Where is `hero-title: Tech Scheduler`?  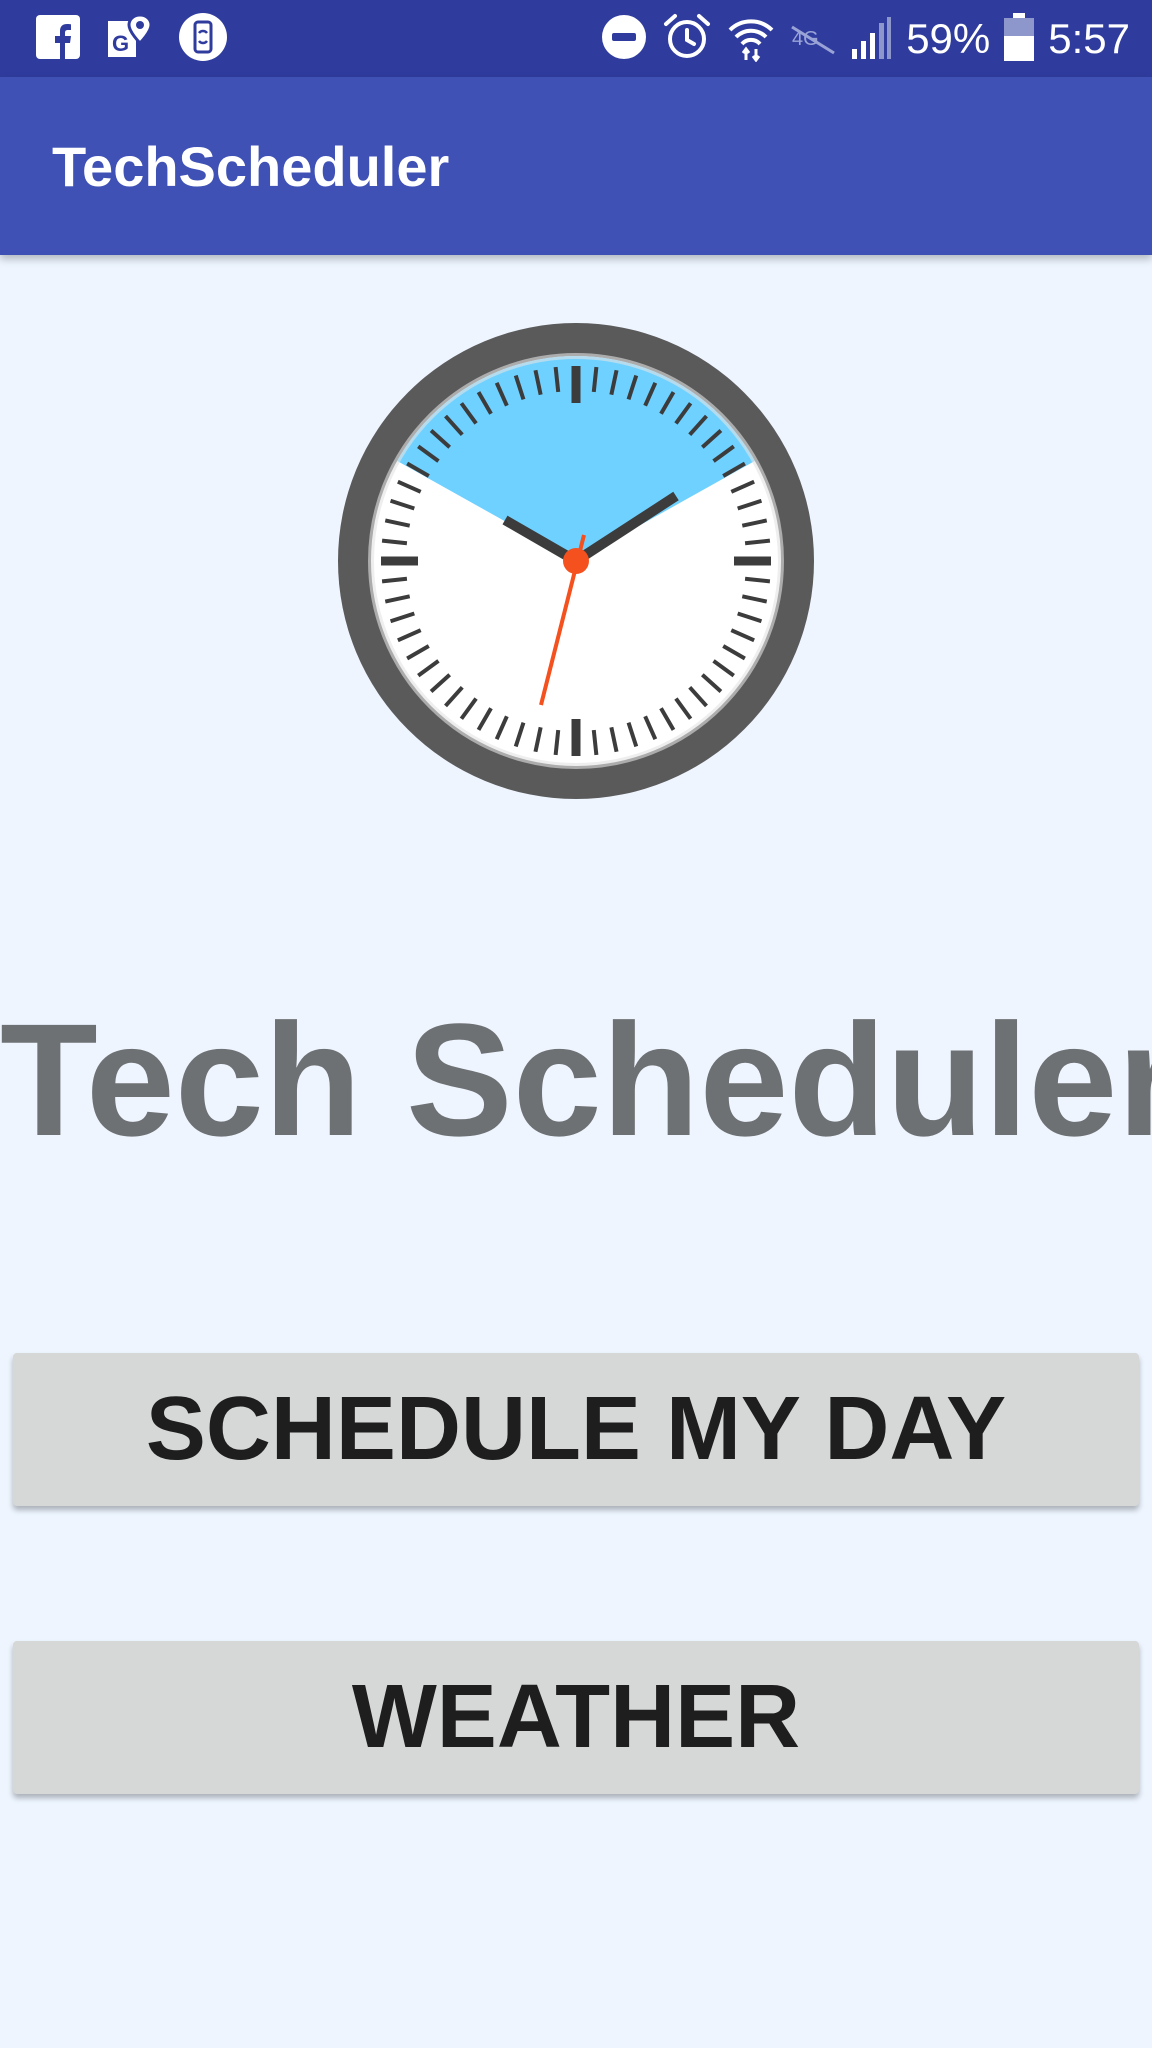 hero-title: Tech Scheduler is located at coordinates (576, 1079).